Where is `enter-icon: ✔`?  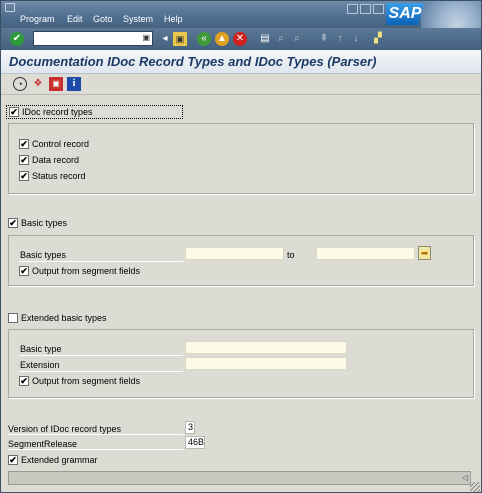
enter-icon: ✔ is located at coordinates (17, 39).